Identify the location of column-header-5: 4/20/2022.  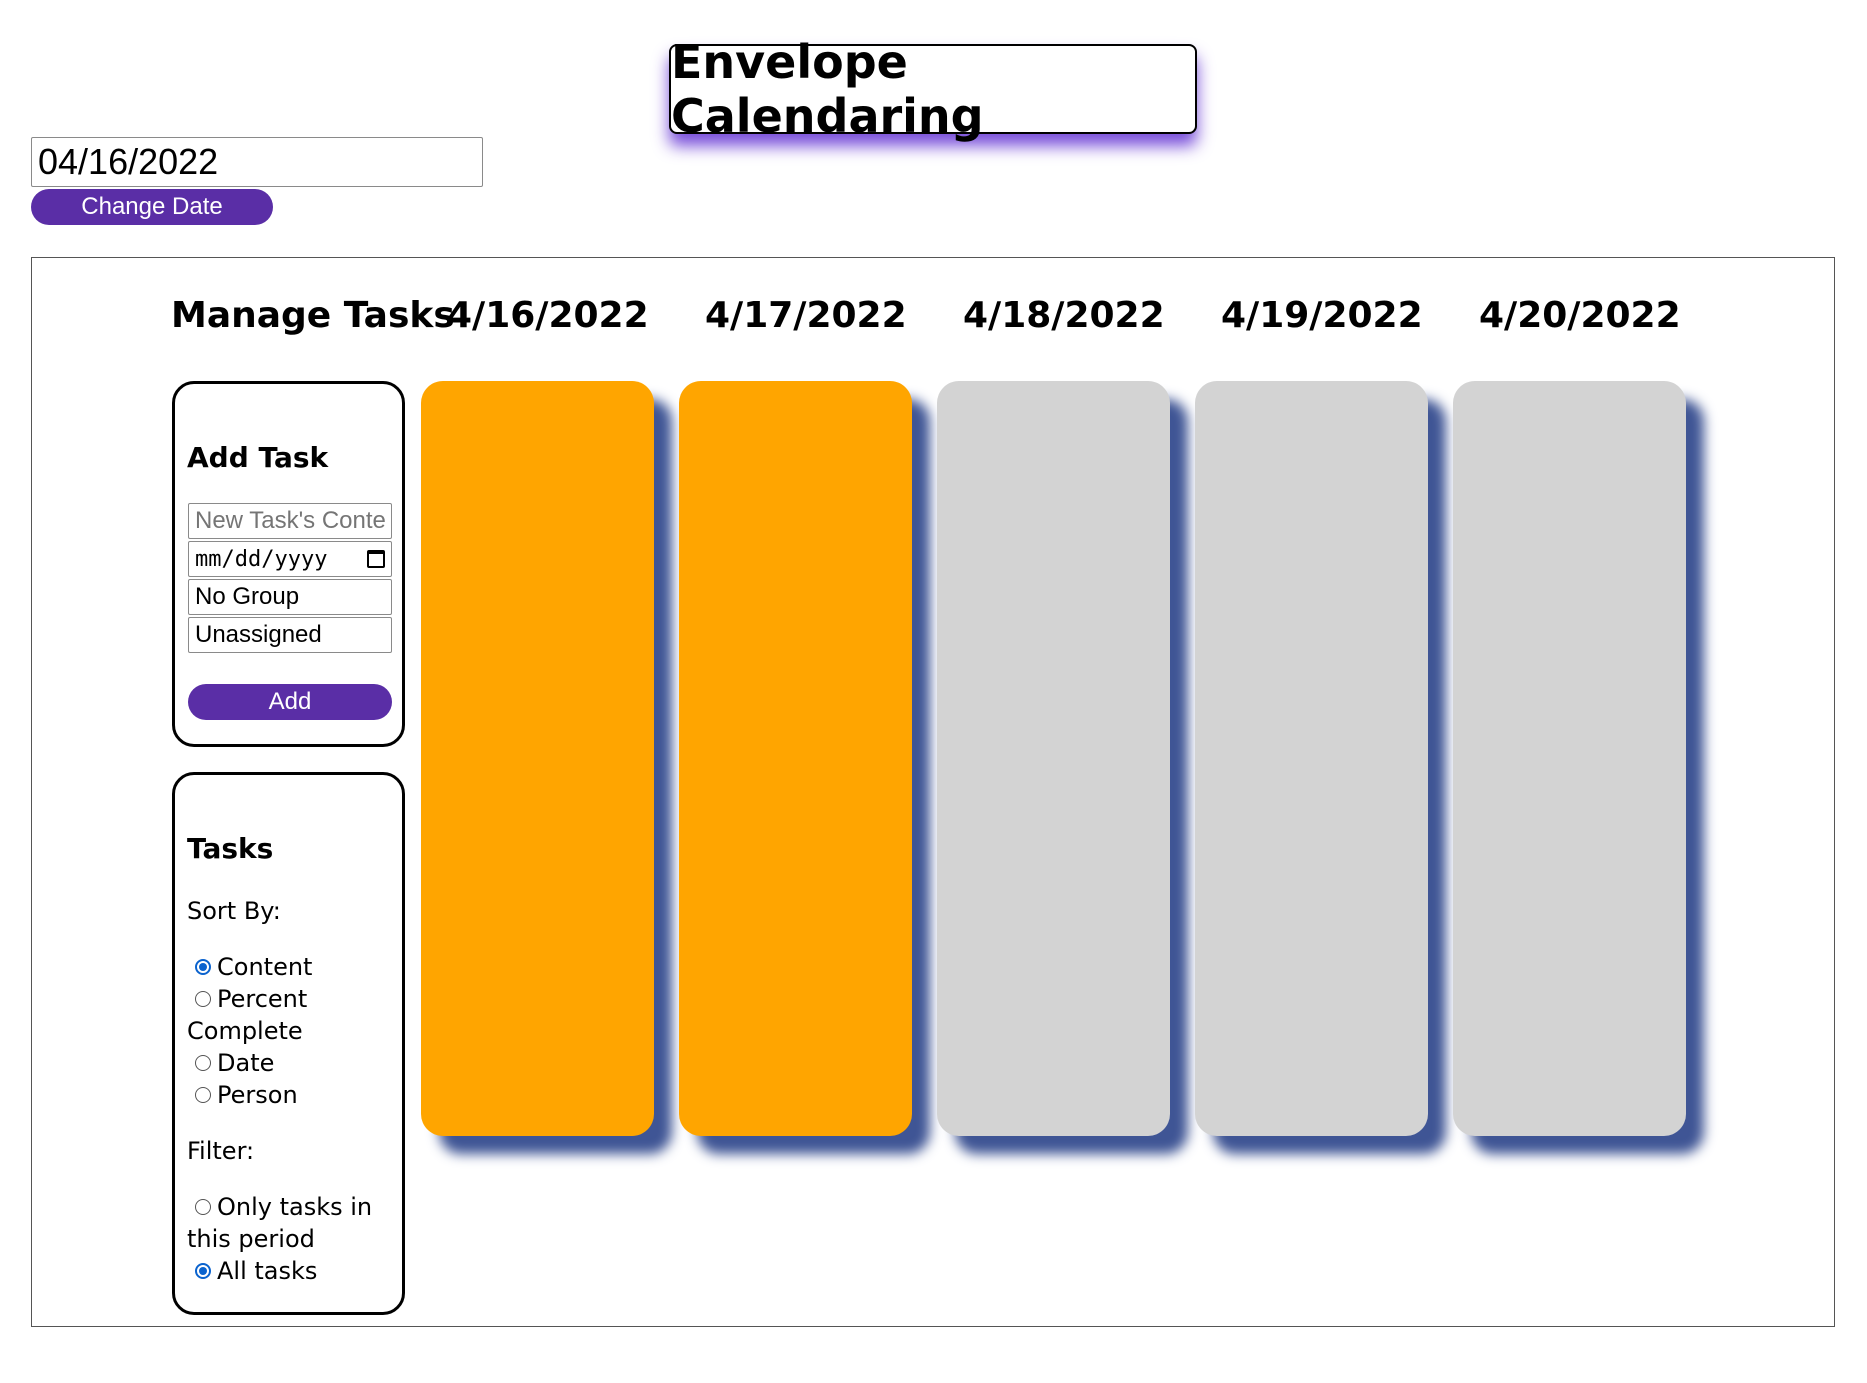
(1580, 315).